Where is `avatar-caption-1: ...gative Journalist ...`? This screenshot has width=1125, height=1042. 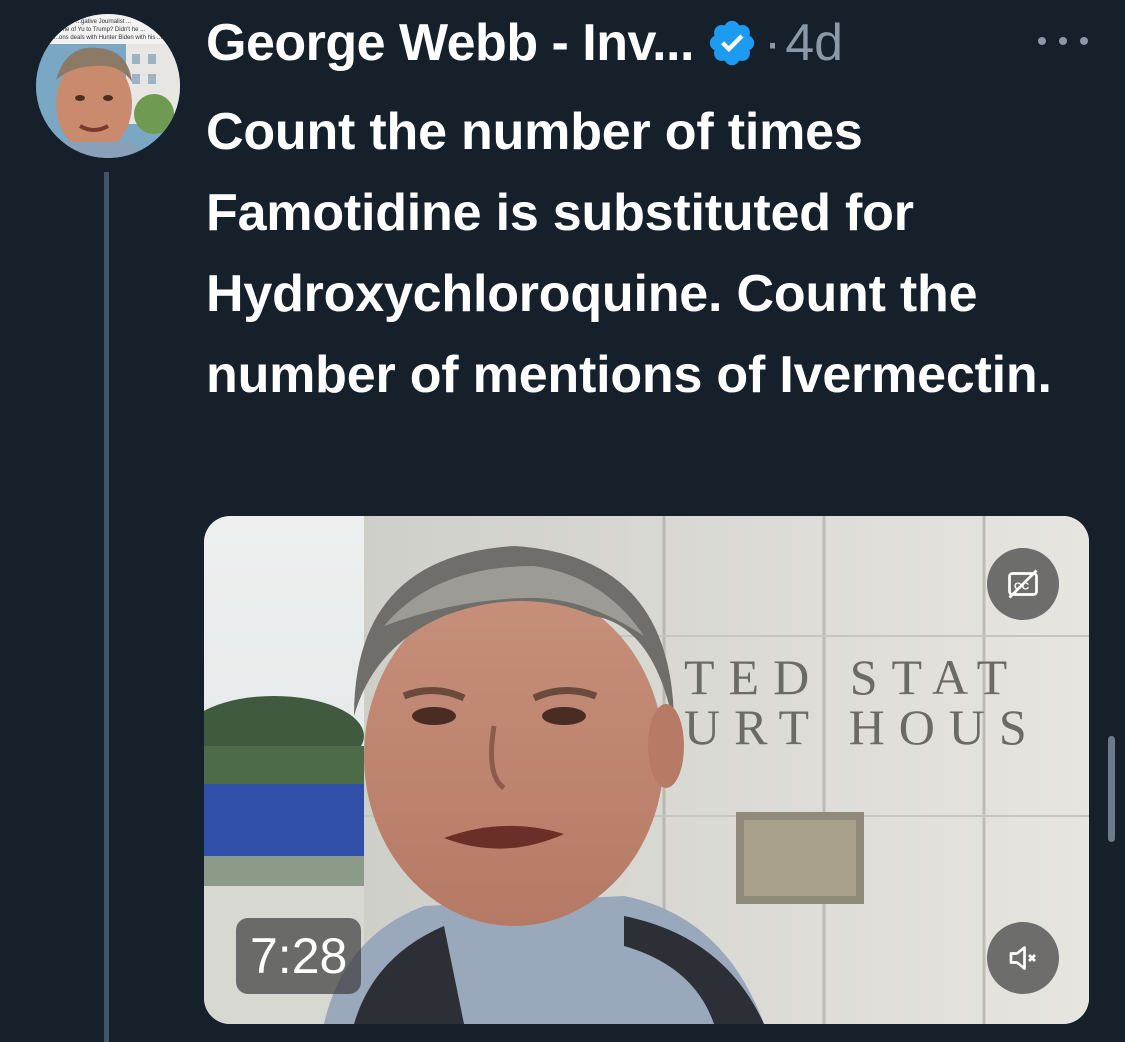
avatar-caption-1: ...gative Journalist ... is located at coordinates (103, 22).